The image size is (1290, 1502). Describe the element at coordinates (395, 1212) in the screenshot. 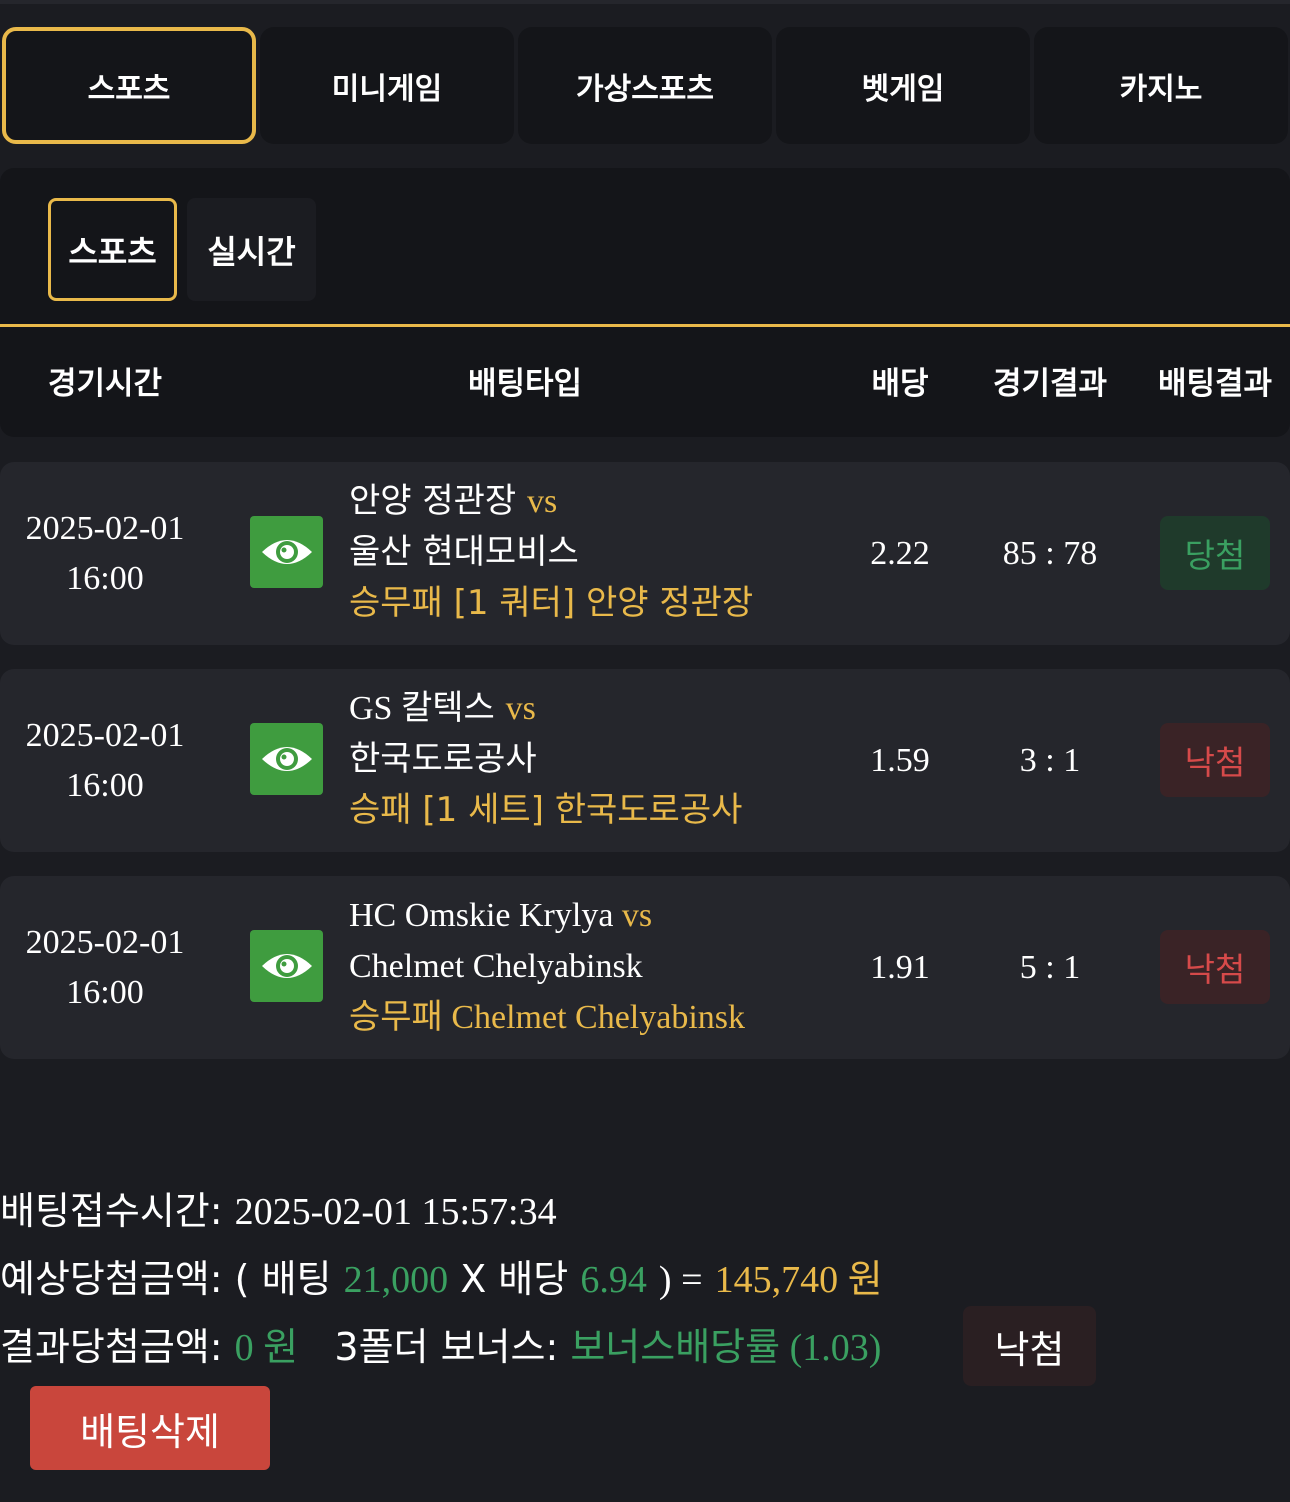

I see `accepted-time-value: 2025-02-01 15:57:34` at that location.